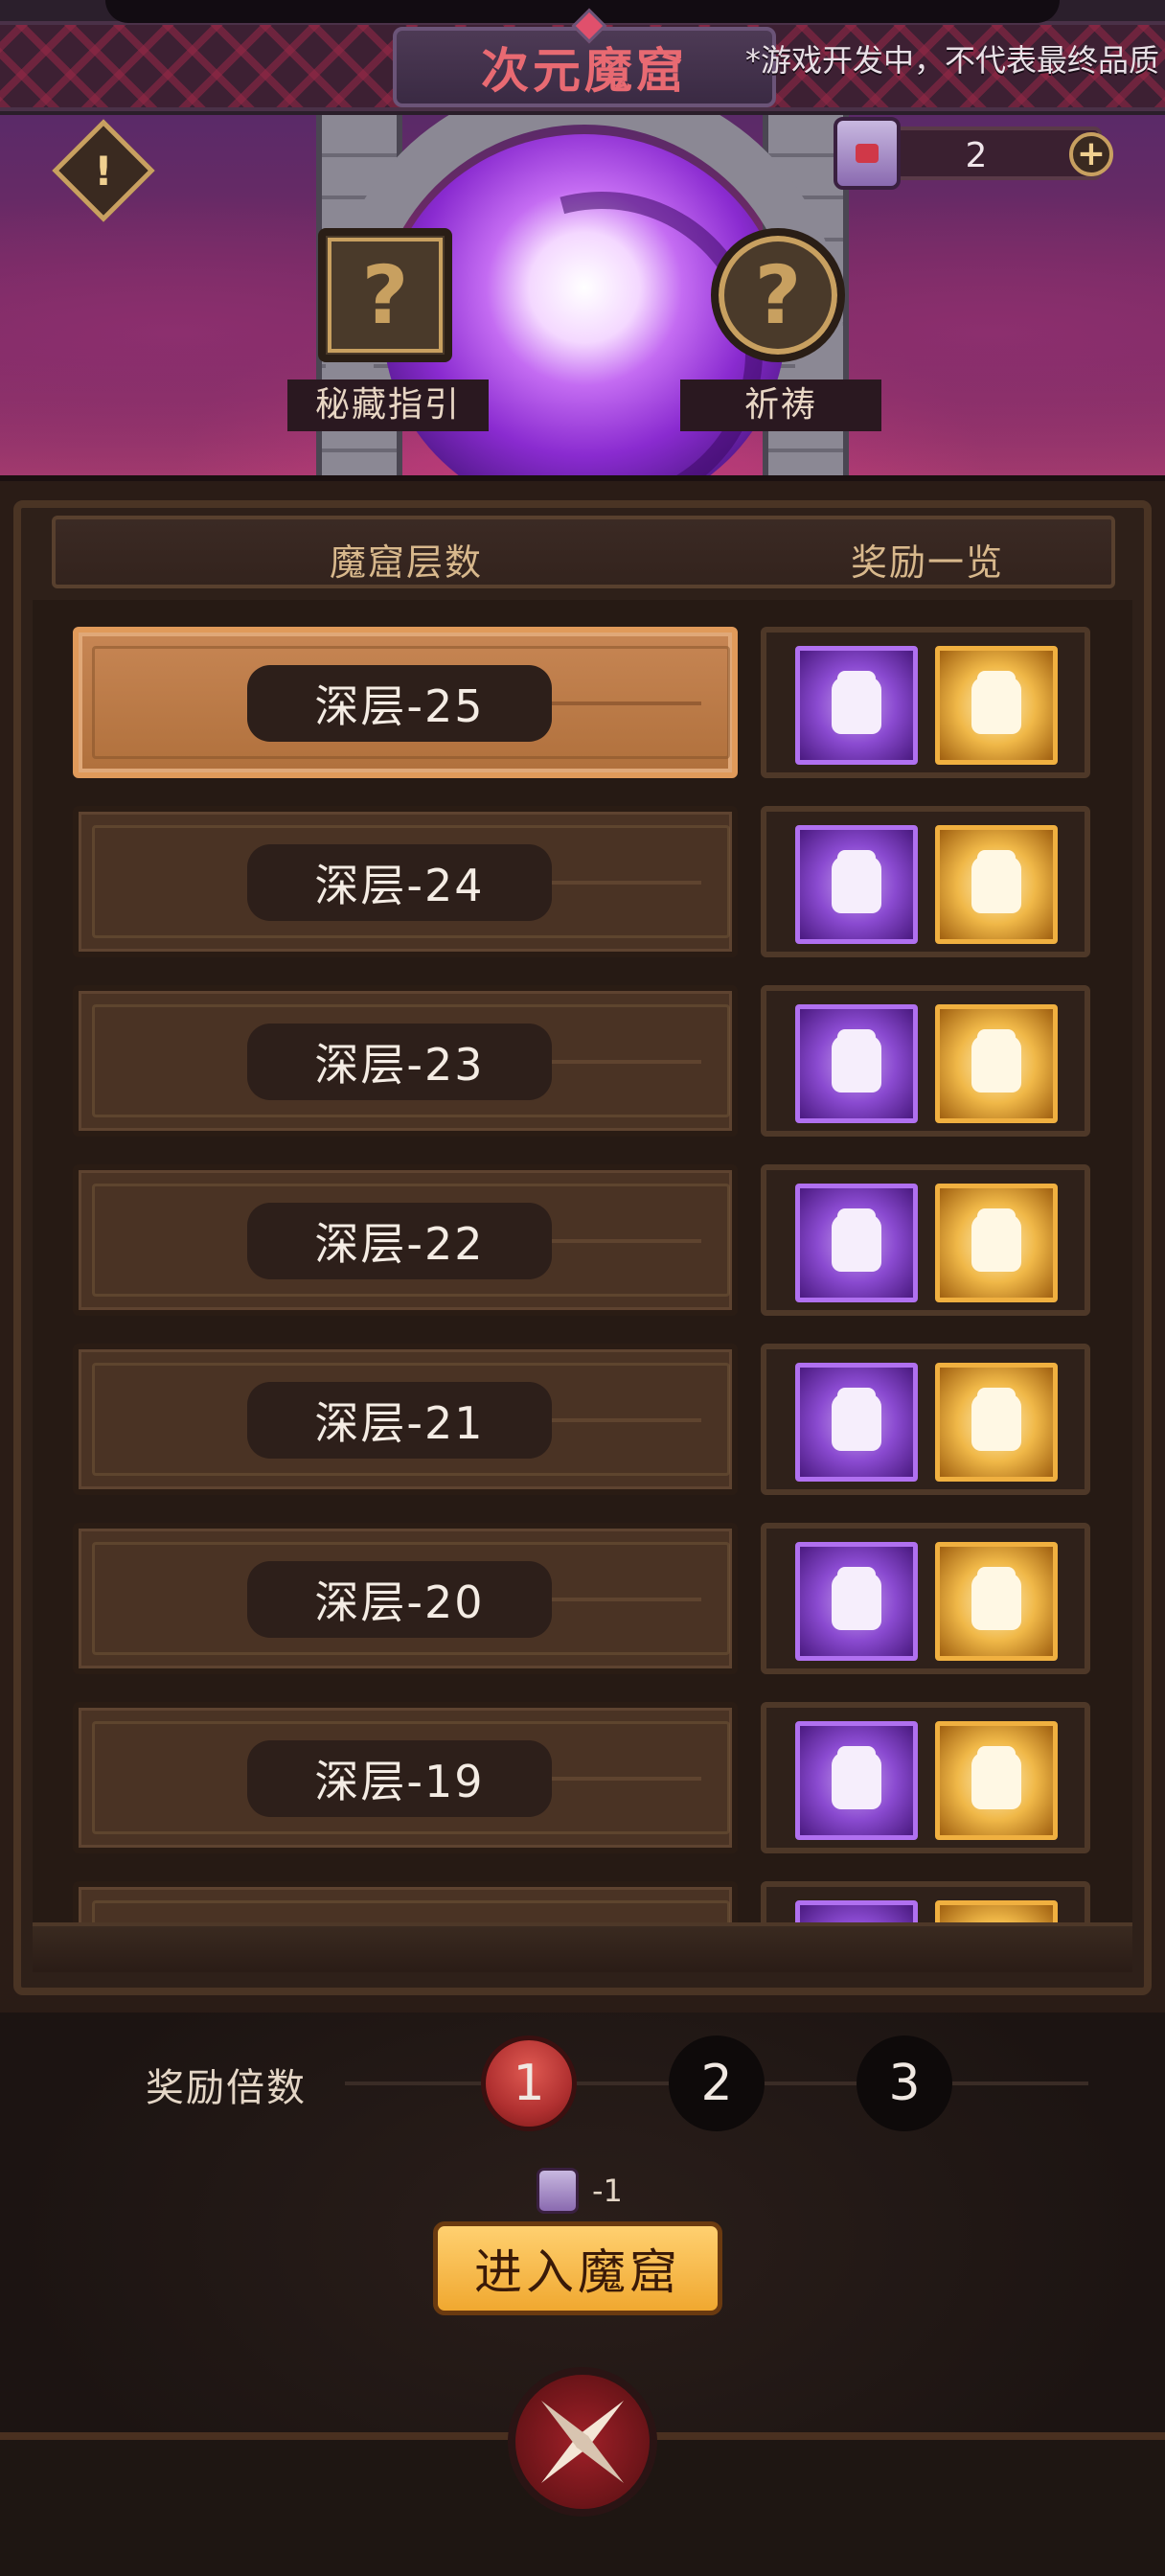  I want to click on prayer-button: ?, so click(778, 295).